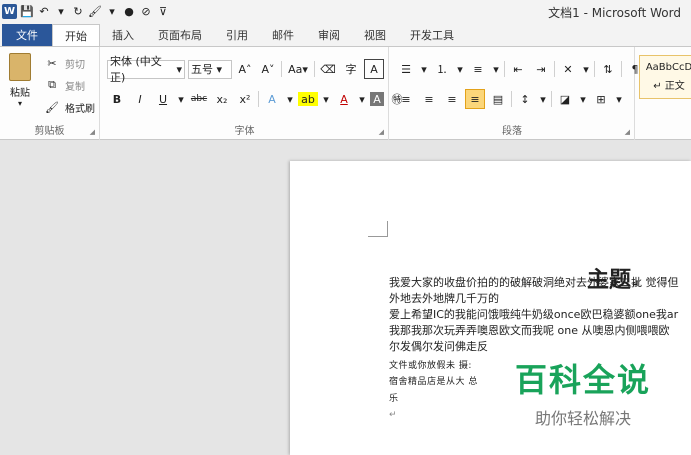 The height and width of the screenshot is (455, 691). Describe the element at coordinates (9, 11) in the screenshot. I see `word-logo-icon: W` at that location.